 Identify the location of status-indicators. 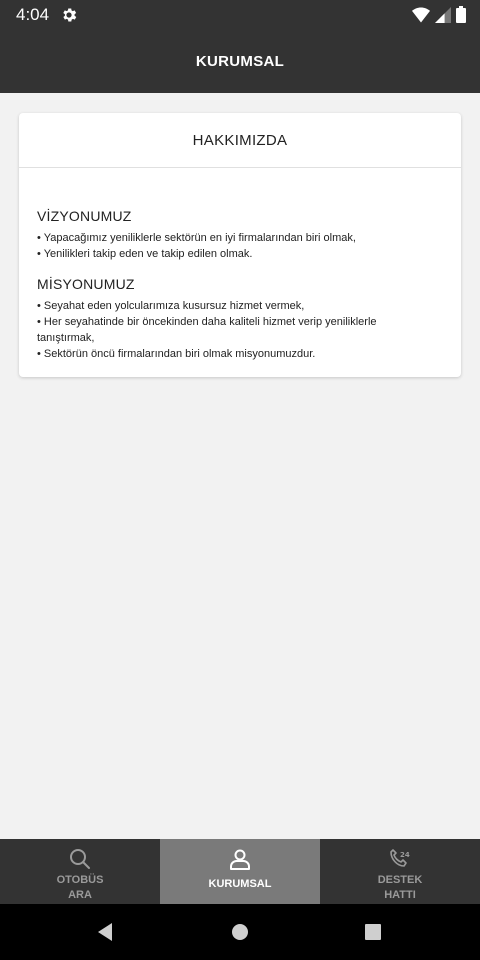
(439, 14).